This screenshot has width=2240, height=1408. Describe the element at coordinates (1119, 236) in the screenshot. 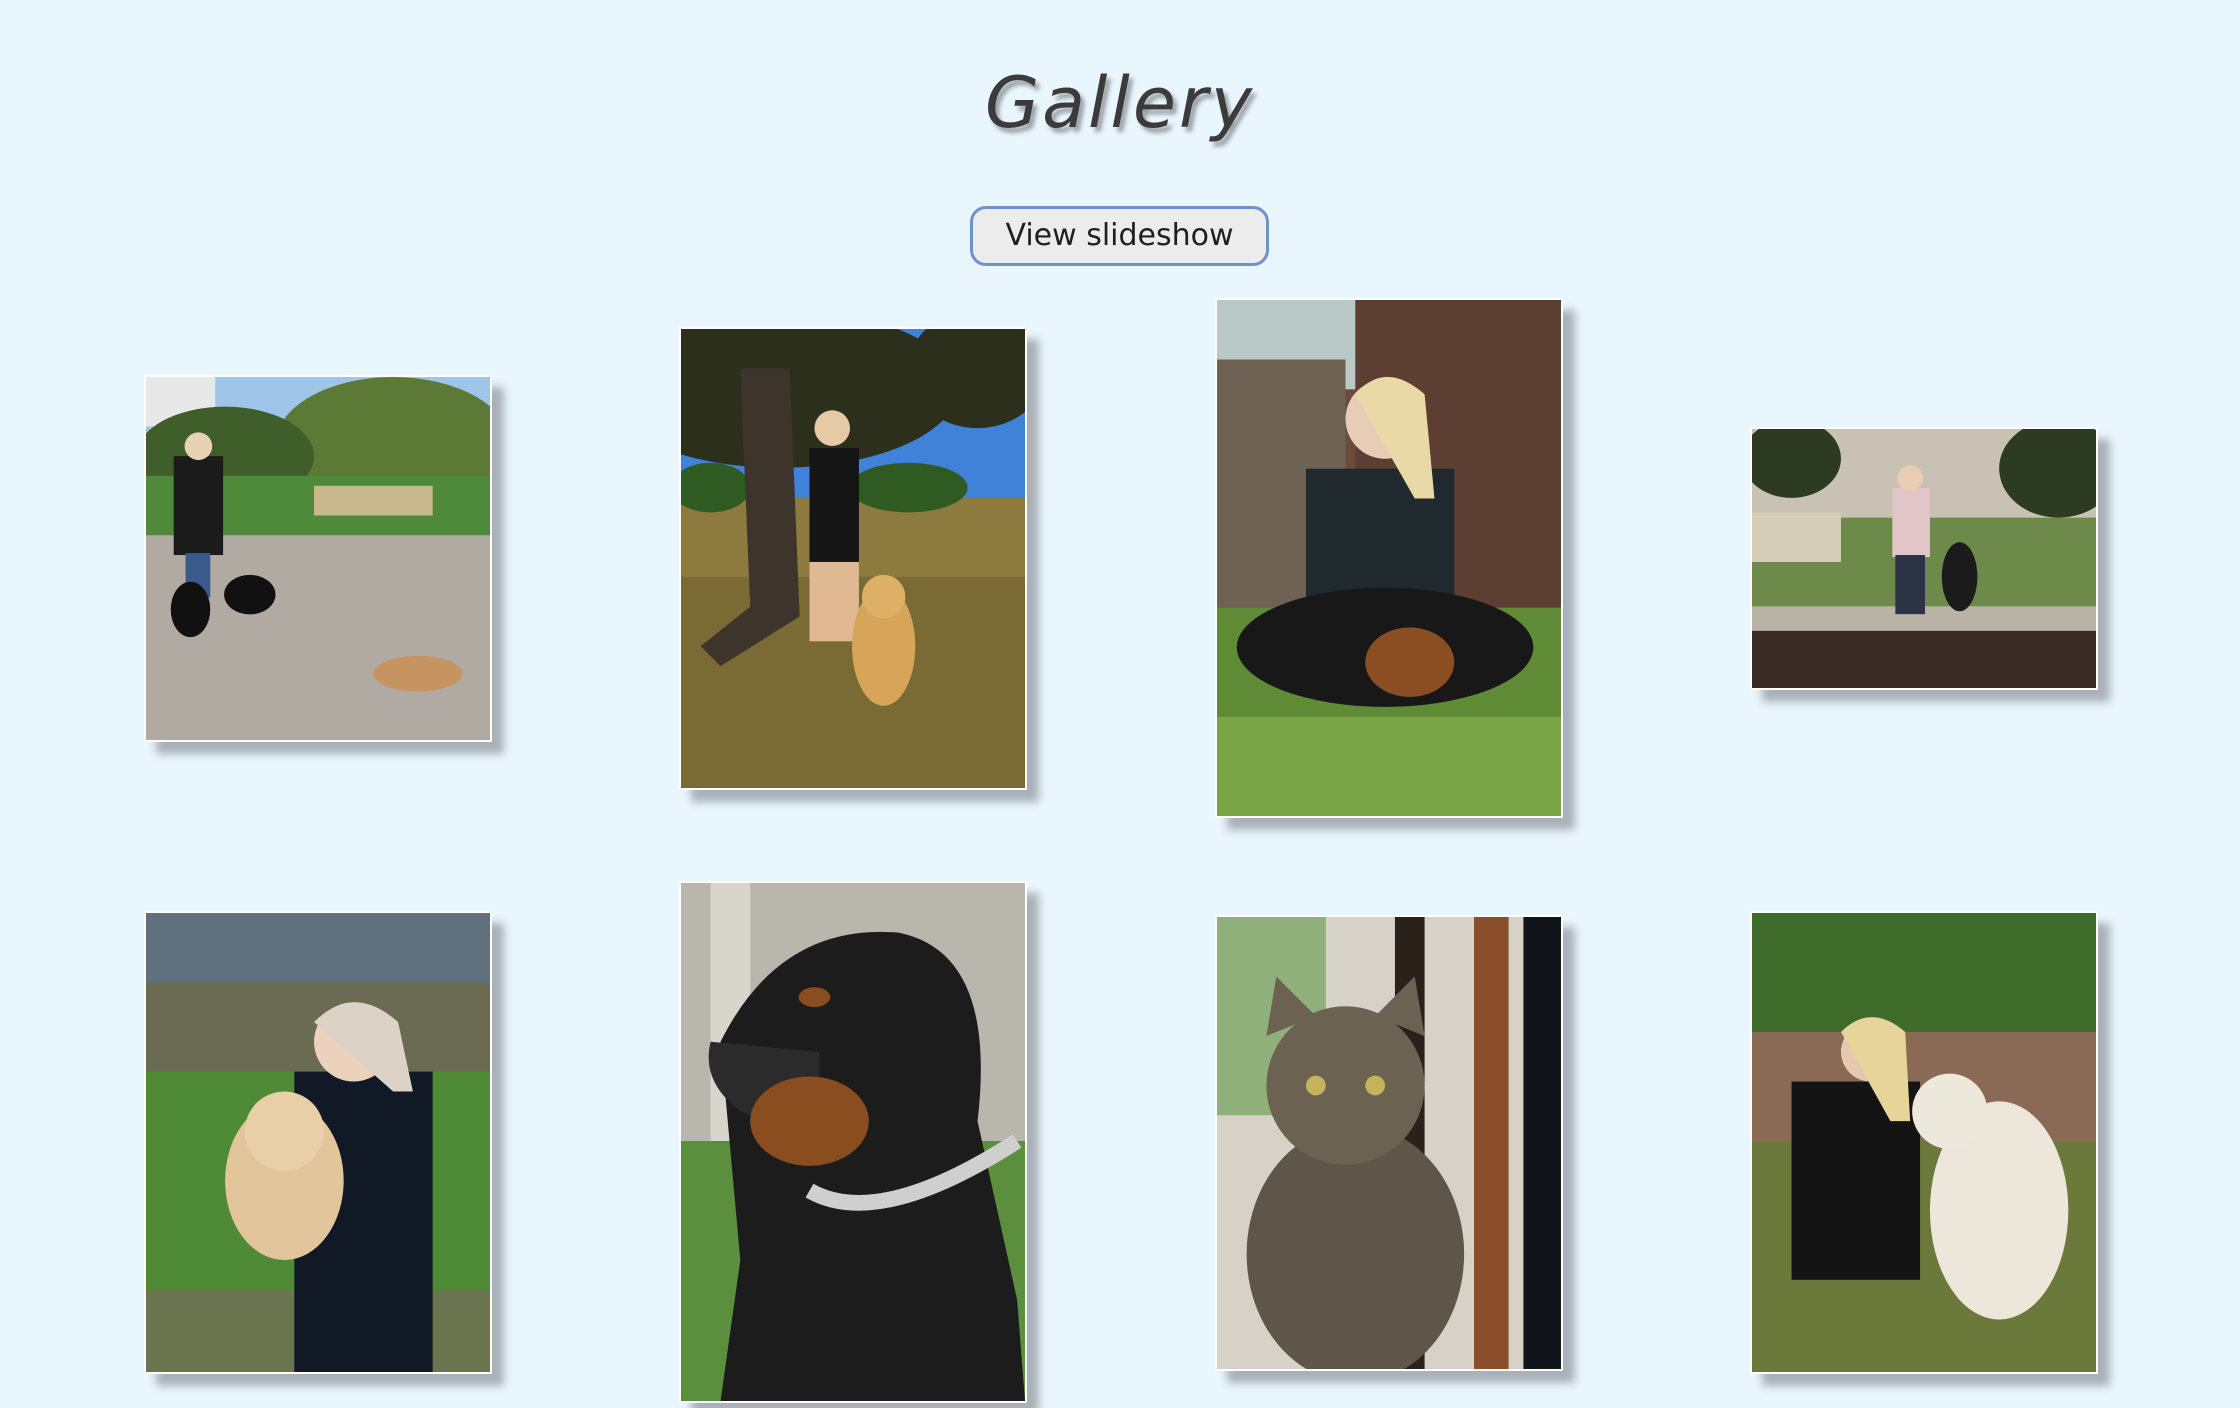

I see `view-slideshow-button: View slideshow` at that location.